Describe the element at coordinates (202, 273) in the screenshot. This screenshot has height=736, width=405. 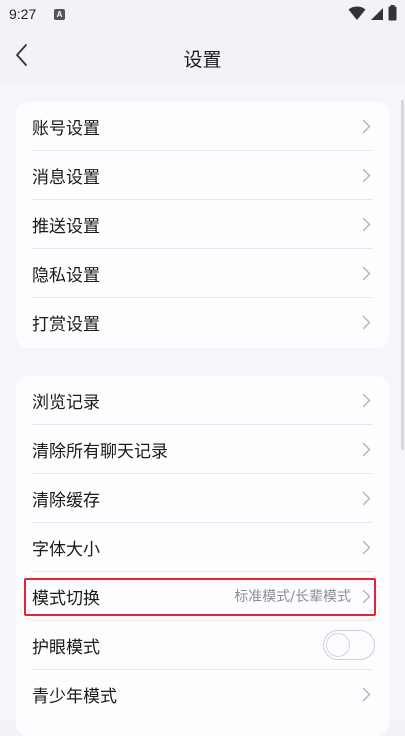
I see `privacy-settings-item: 隐私设置` at that location.